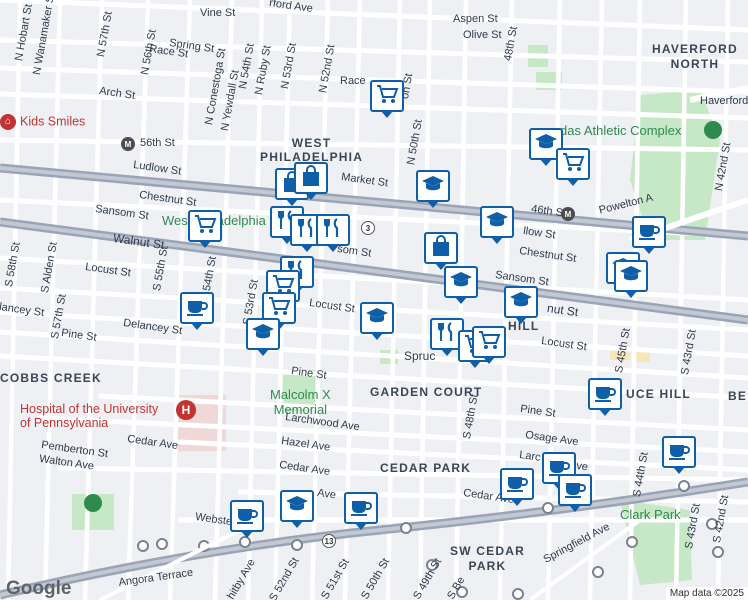  I want to click on 56th-street-label: 56th St, so click(157, 143).